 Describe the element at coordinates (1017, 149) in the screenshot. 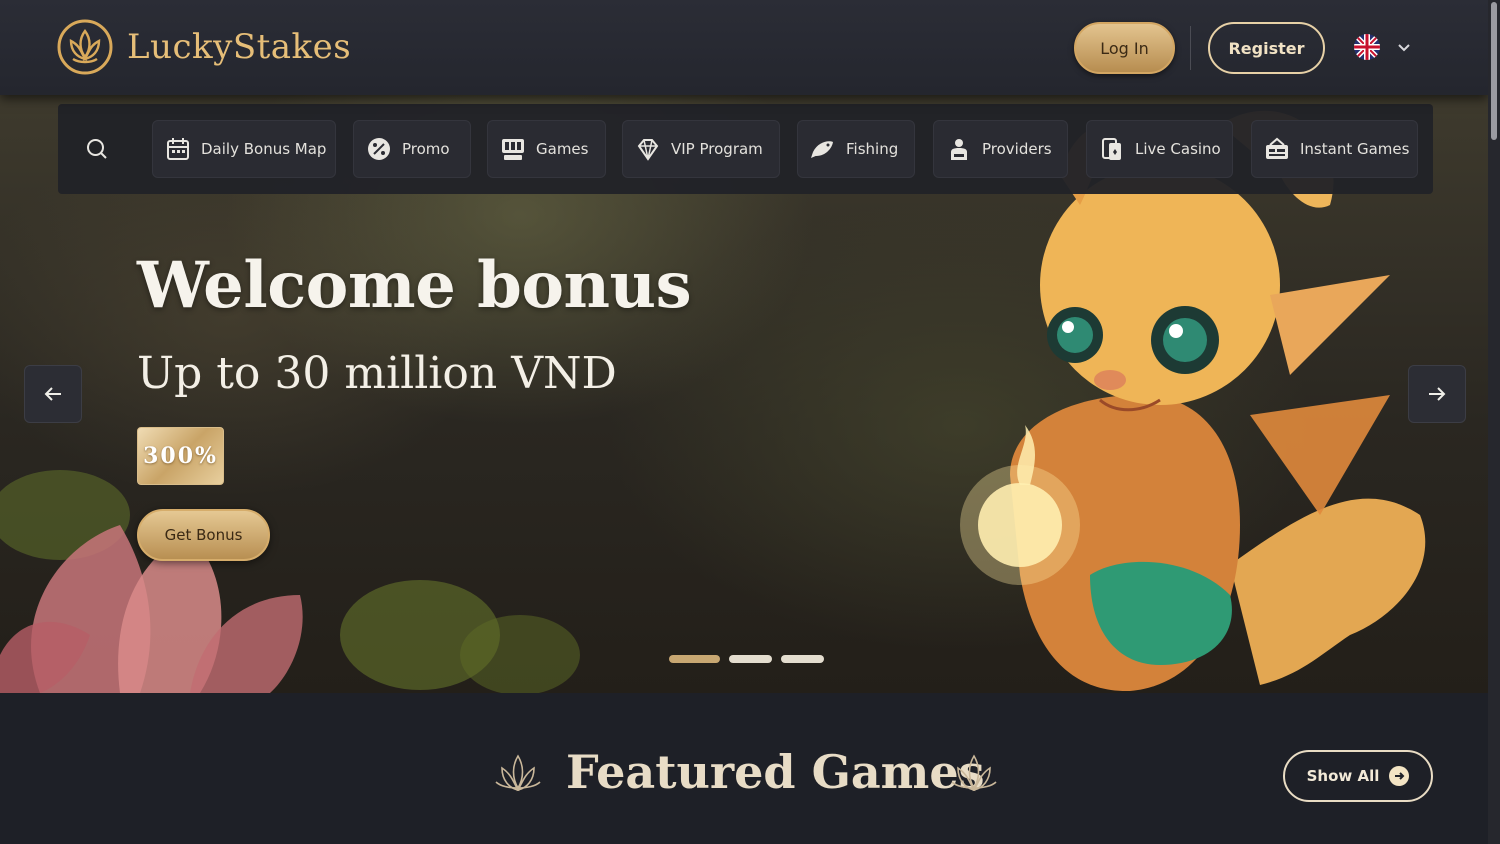

I see `nav-item-label: Providers` at that location.